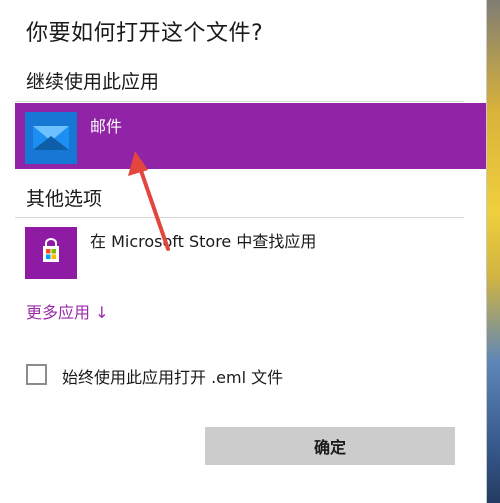  What do you see at coordinates (149, 201) in the screenshot?
I see `red-annotation-arrow` at bounding box center [149, 201].